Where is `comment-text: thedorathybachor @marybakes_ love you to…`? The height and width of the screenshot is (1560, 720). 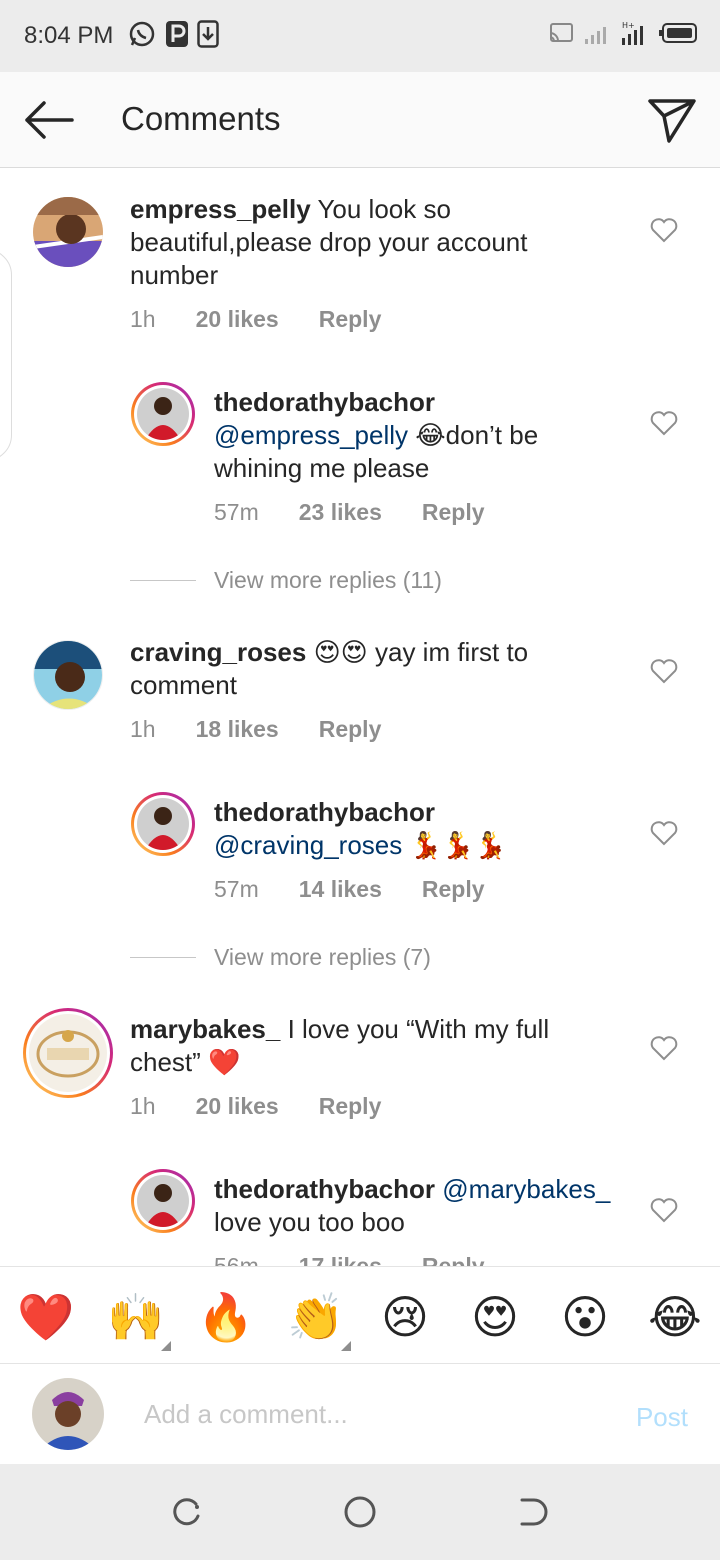 comment-text: thedorathybachor @marybakes_ love you to… is located at coordinates (419, 1206).